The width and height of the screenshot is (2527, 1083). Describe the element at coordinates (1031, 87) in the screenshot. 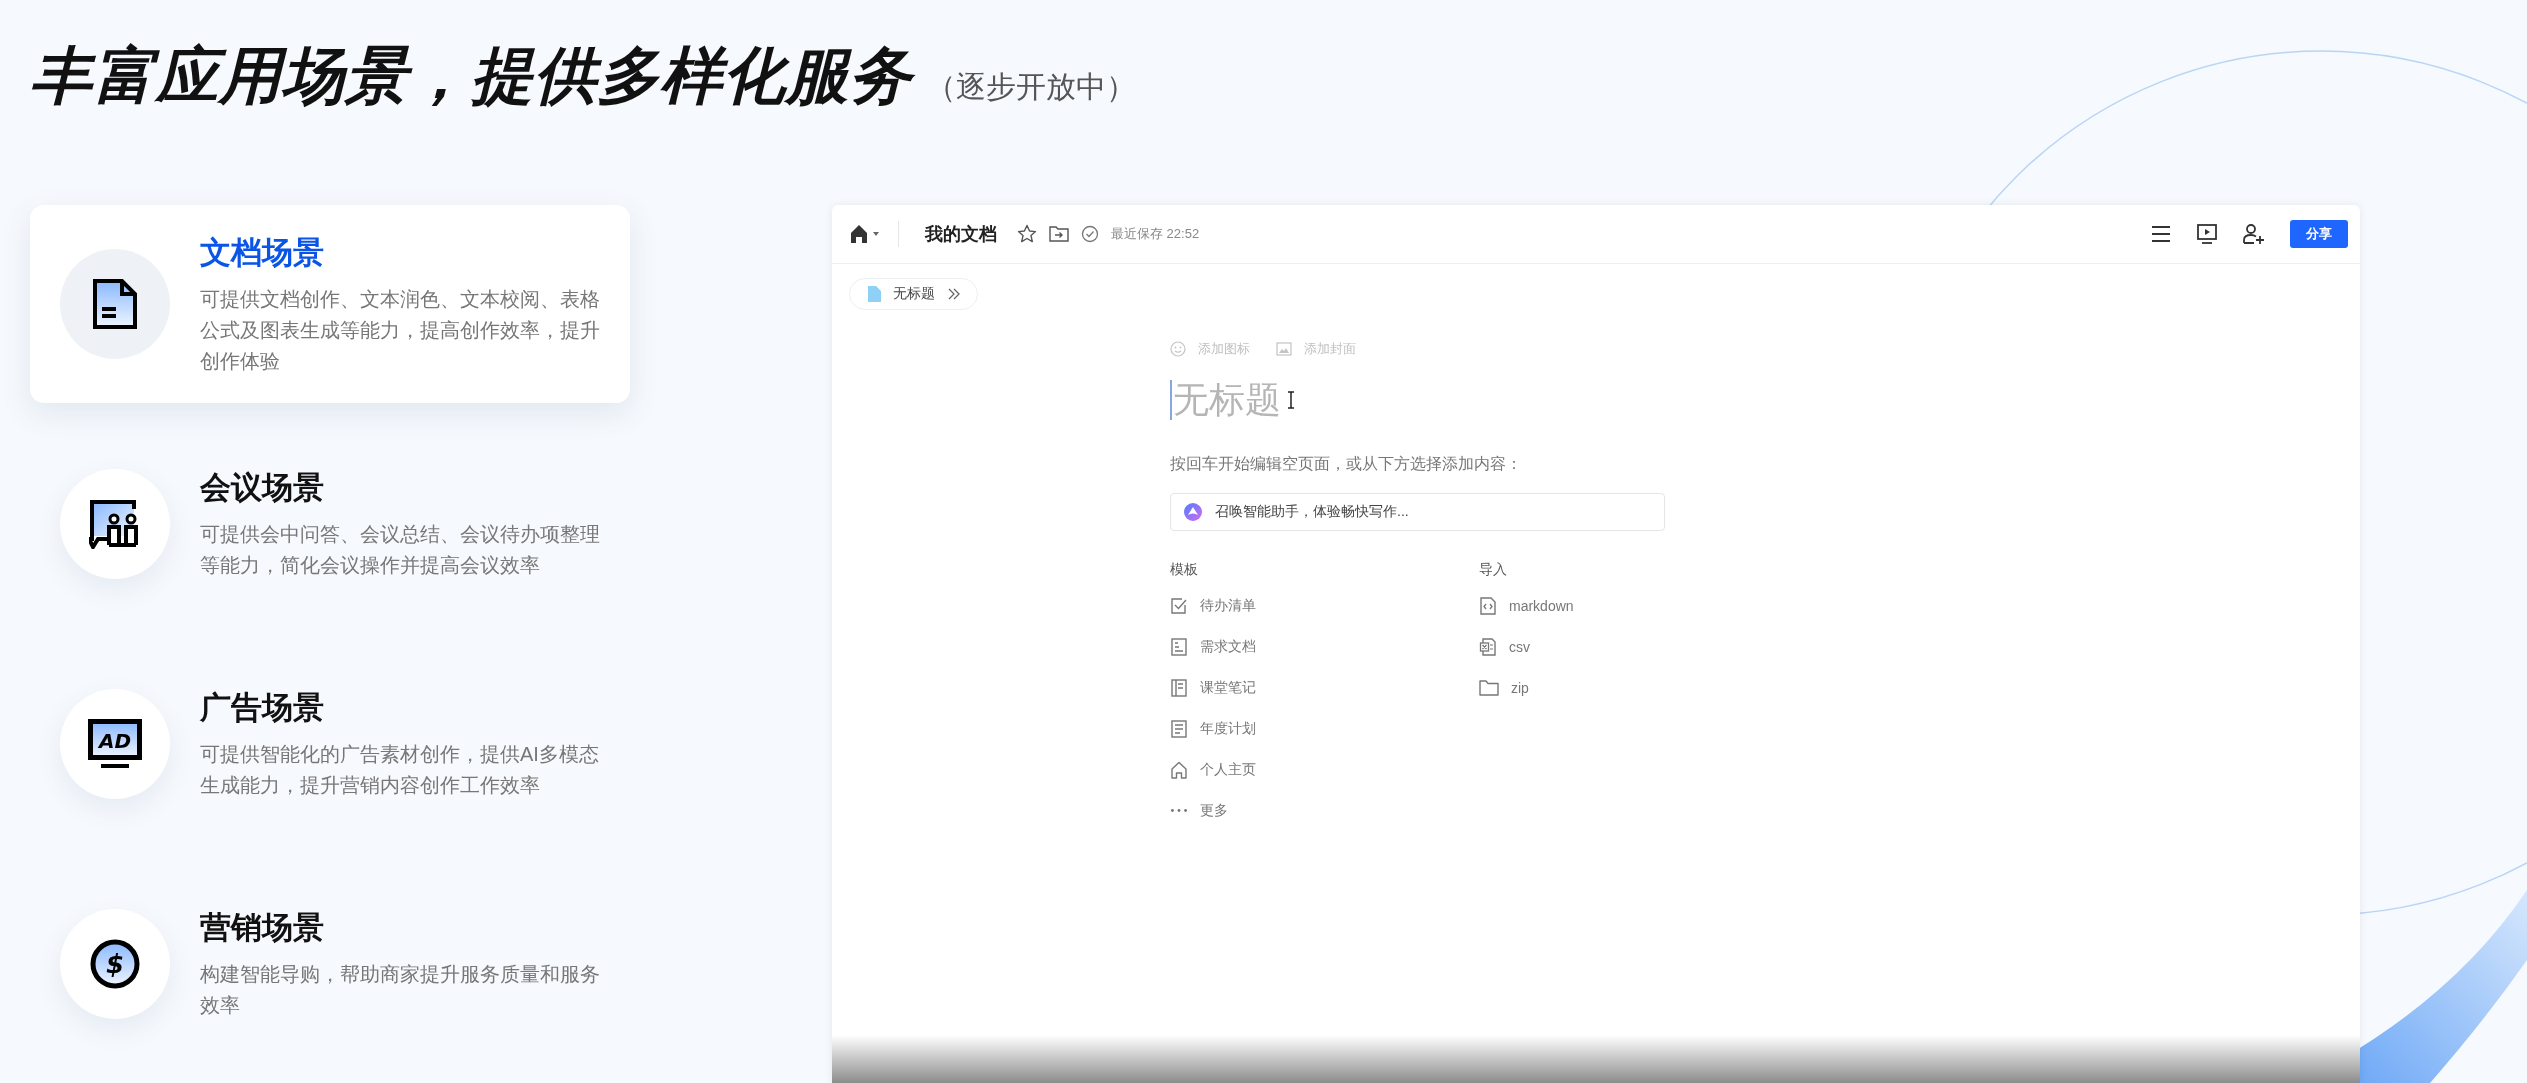

I see `page-subtitle: （逐步开放中）` at that location.